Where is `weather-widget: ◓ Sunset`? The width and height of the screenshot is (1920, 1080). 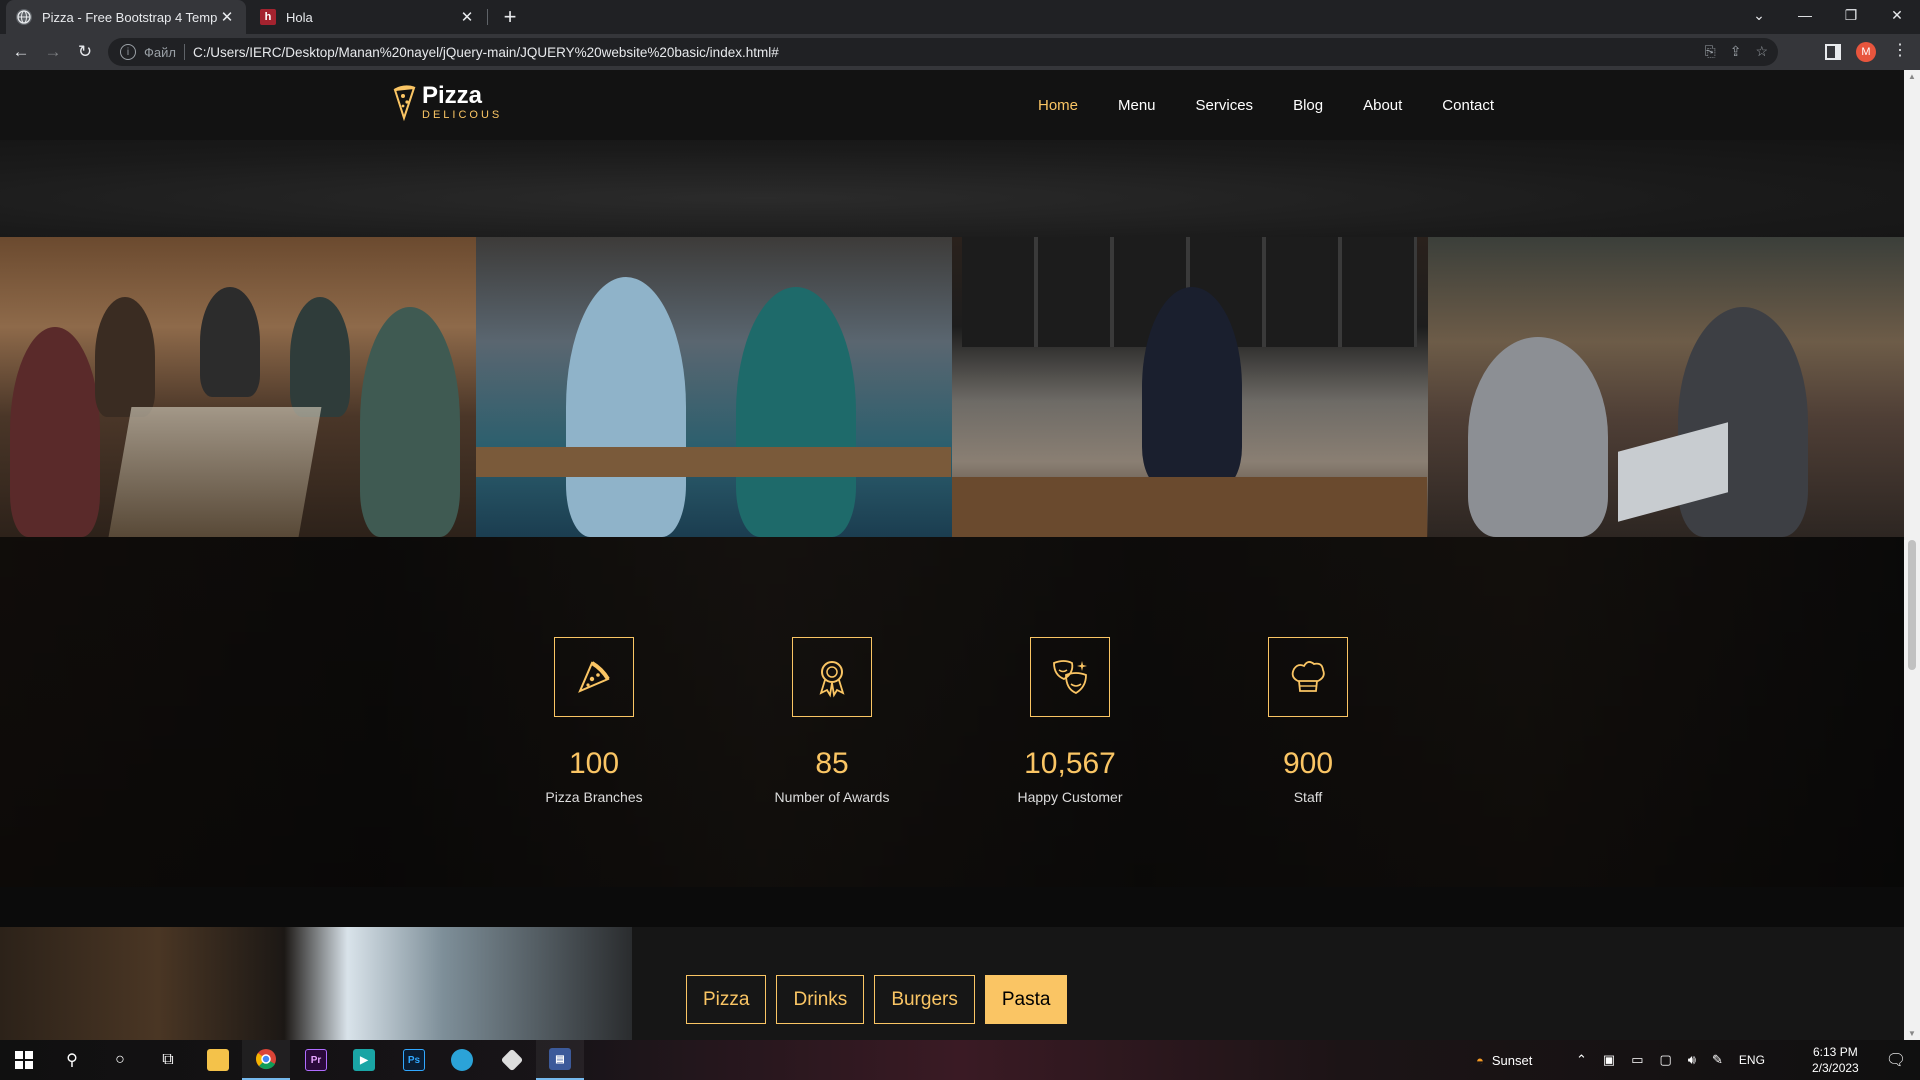 weather-widget: ◓ Sunset is located at coordinates (1504, 1060).